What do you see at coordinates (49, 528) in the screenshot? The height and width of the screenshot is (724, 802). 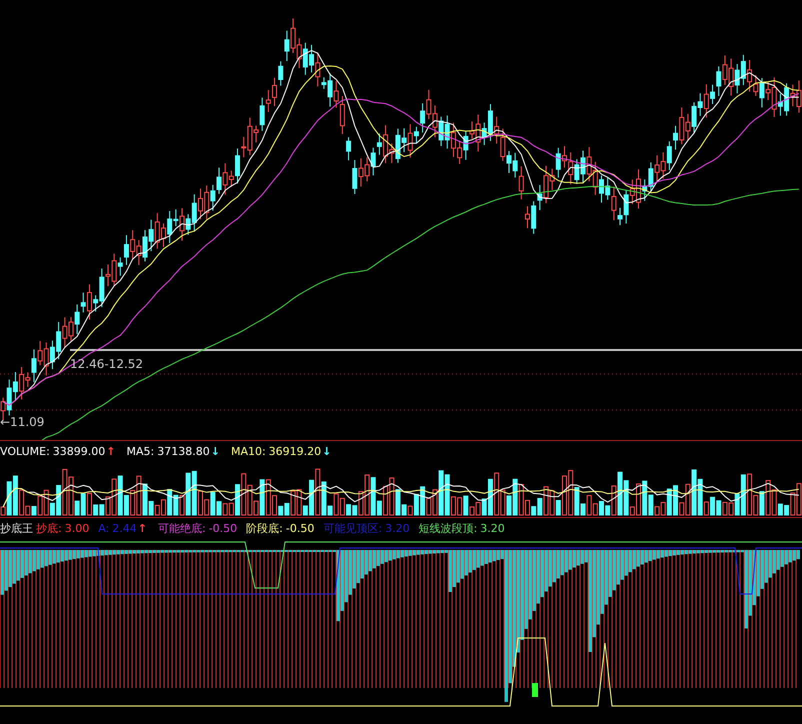 I see `legend-label: 抄底:` at bounding box center [49, 528].